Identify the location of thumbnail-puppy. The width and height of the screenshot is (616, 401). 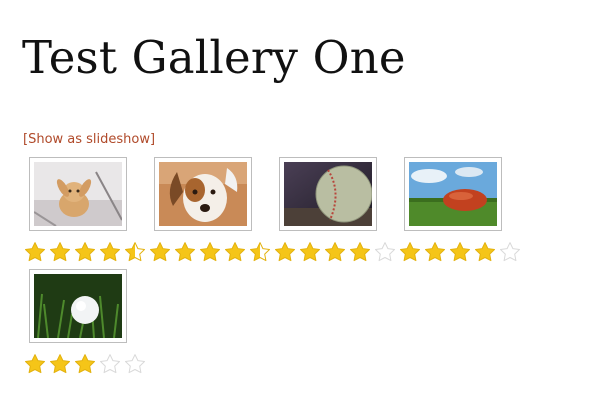
(203, 194).